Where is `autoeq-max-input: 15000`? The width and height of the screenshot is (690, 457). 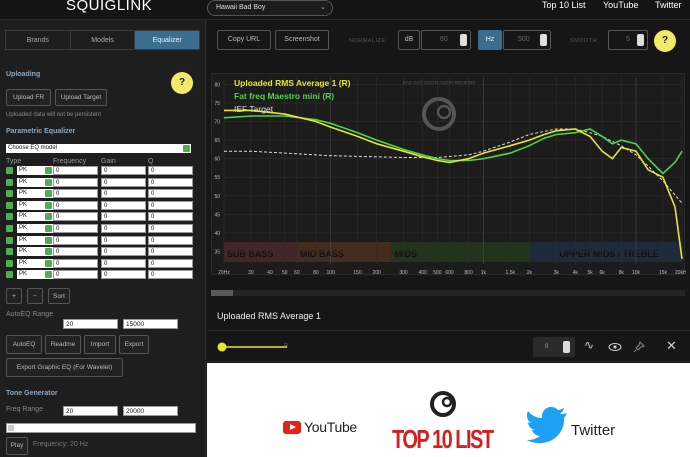
autoeq-max-input: 15000 is located at coordinates (150, 324).